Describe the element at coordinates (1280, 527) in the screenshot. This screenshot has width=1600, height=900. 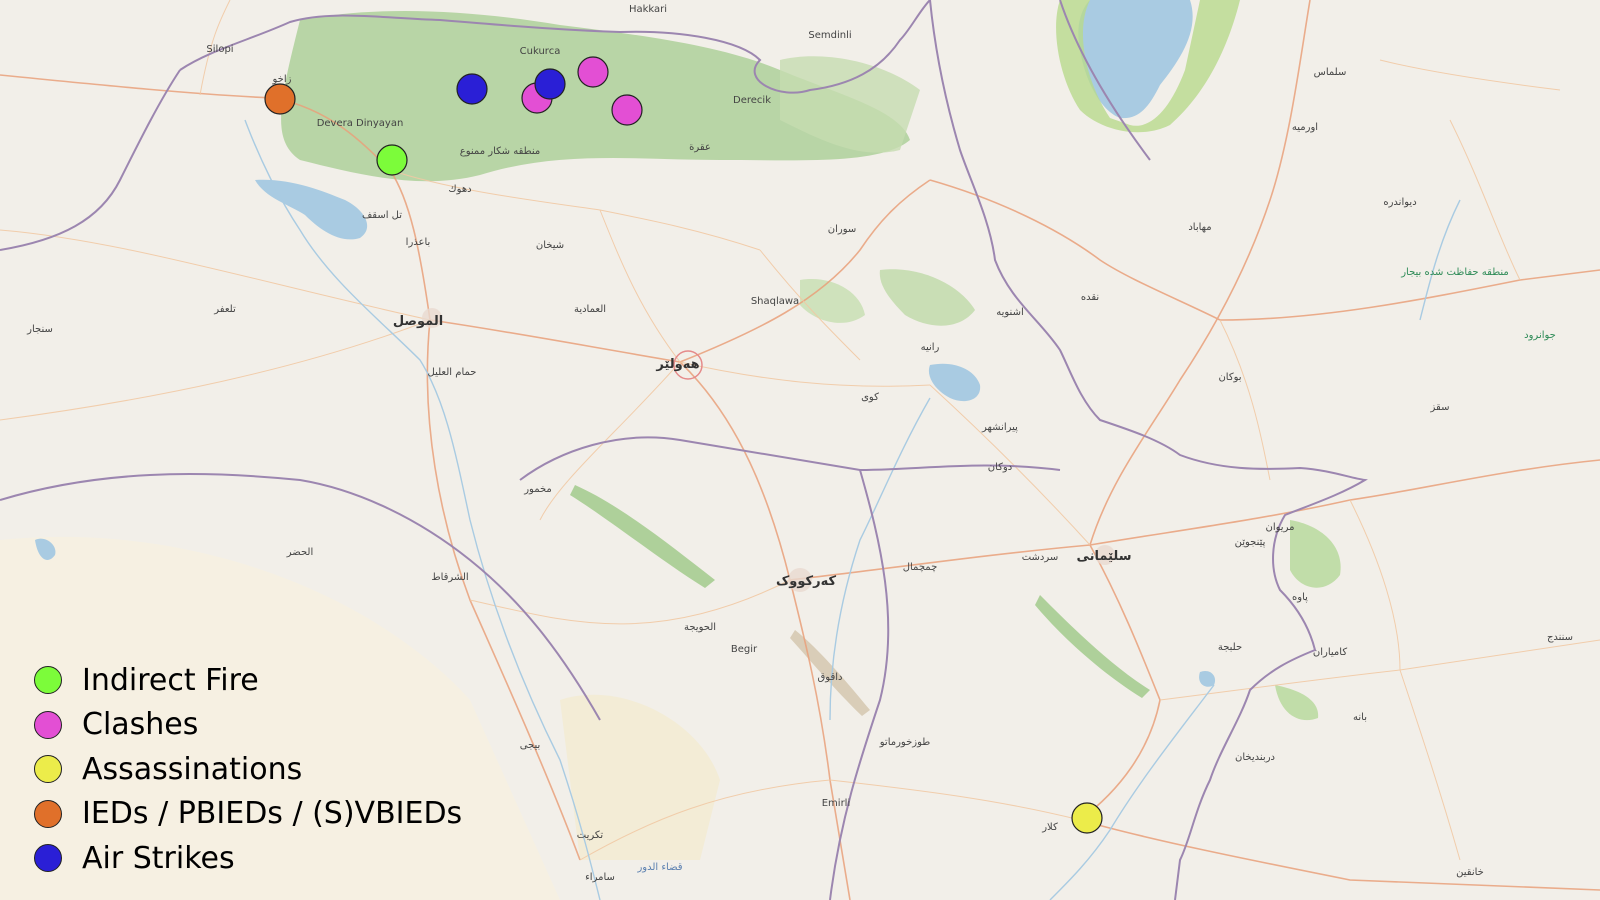
I see `place-label: مریوان` at that location.